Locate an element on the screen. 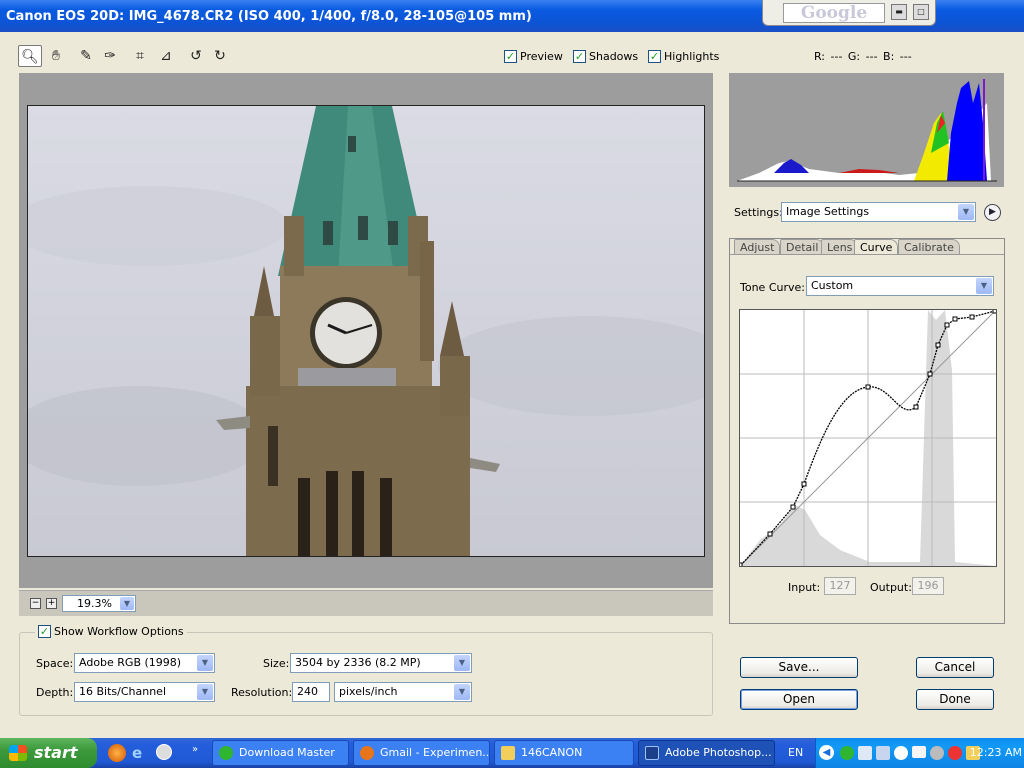 This screenshot has height=768, width=1024. tab-lens: Lens is located at coordinates (840, 247).